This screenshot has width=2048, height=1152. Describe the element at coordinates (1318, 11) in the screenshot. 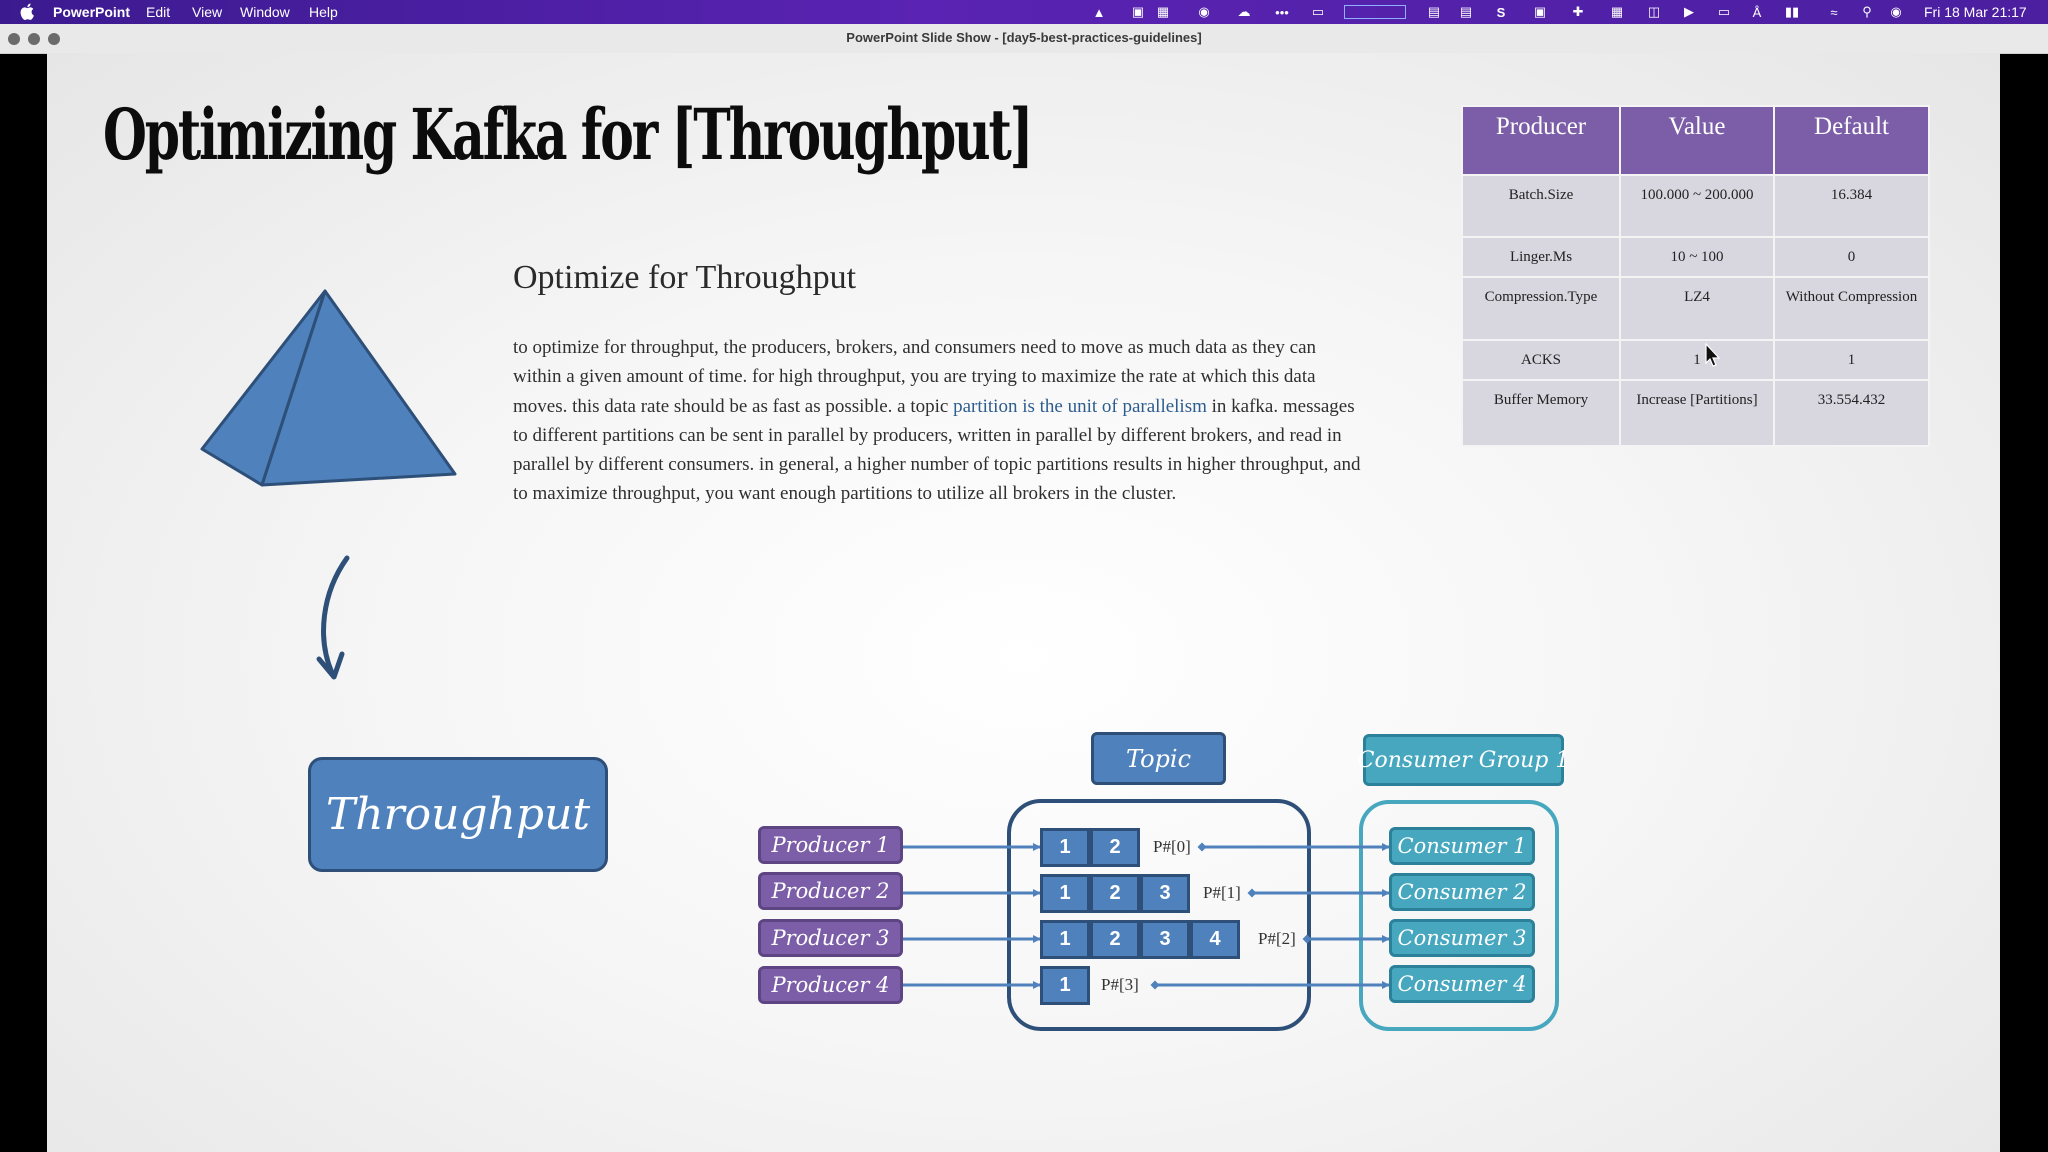

I see `display-icon: ▭` at that location.